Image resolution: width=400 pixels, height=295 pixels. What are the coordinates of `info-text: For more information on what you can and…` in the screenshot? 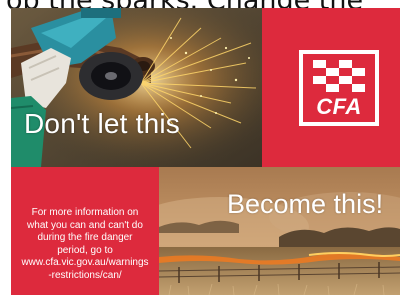 It's located at (85, 245).